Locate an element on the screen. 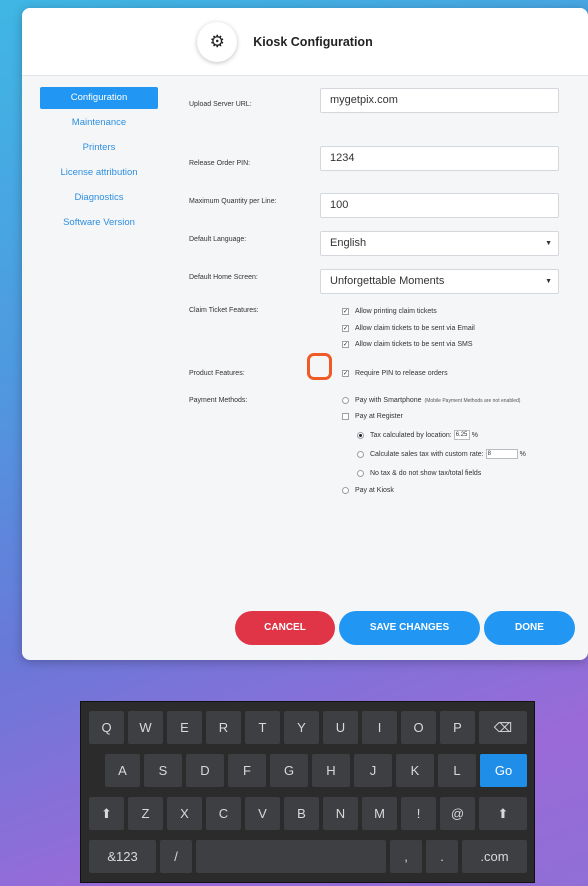 This screenshot has height=886, width=588. key-a: A is located at coordinates (122, 770).